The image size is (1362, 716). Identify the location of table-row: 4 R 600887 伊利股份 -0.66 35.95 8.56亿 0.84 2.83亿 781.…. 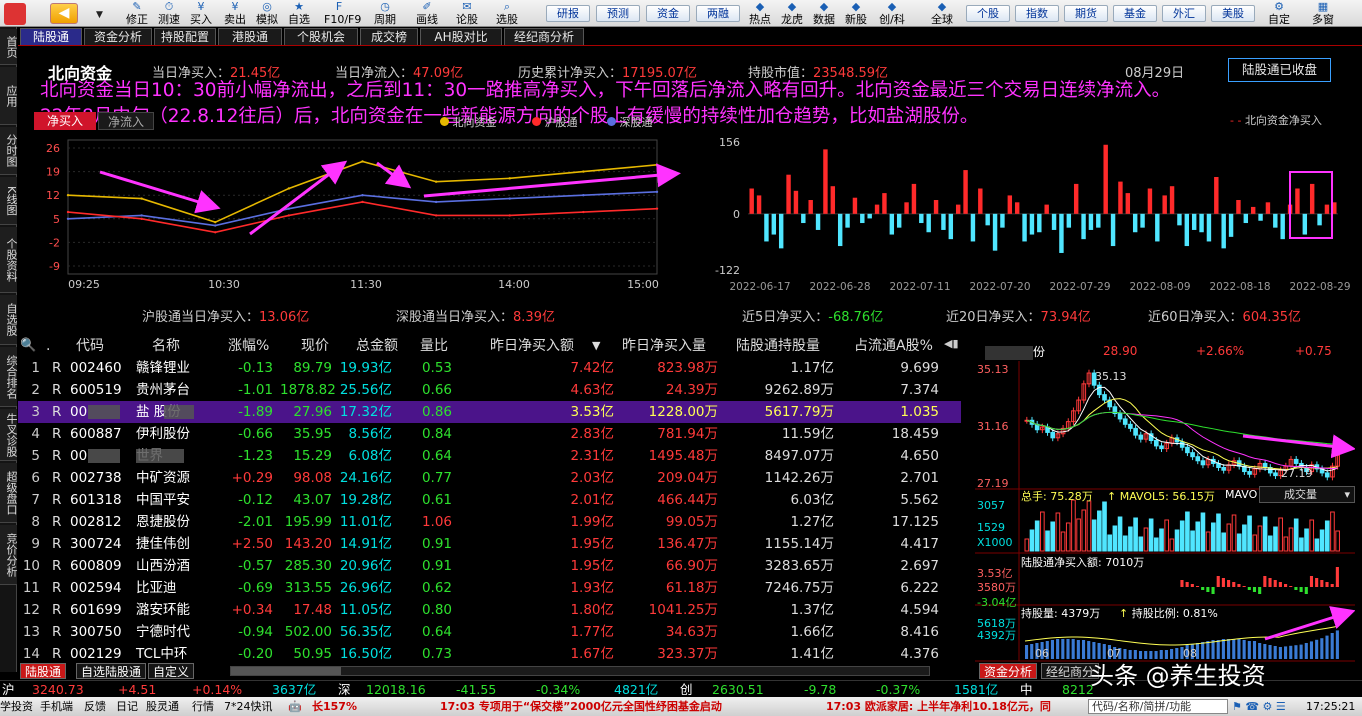
(489, 434).